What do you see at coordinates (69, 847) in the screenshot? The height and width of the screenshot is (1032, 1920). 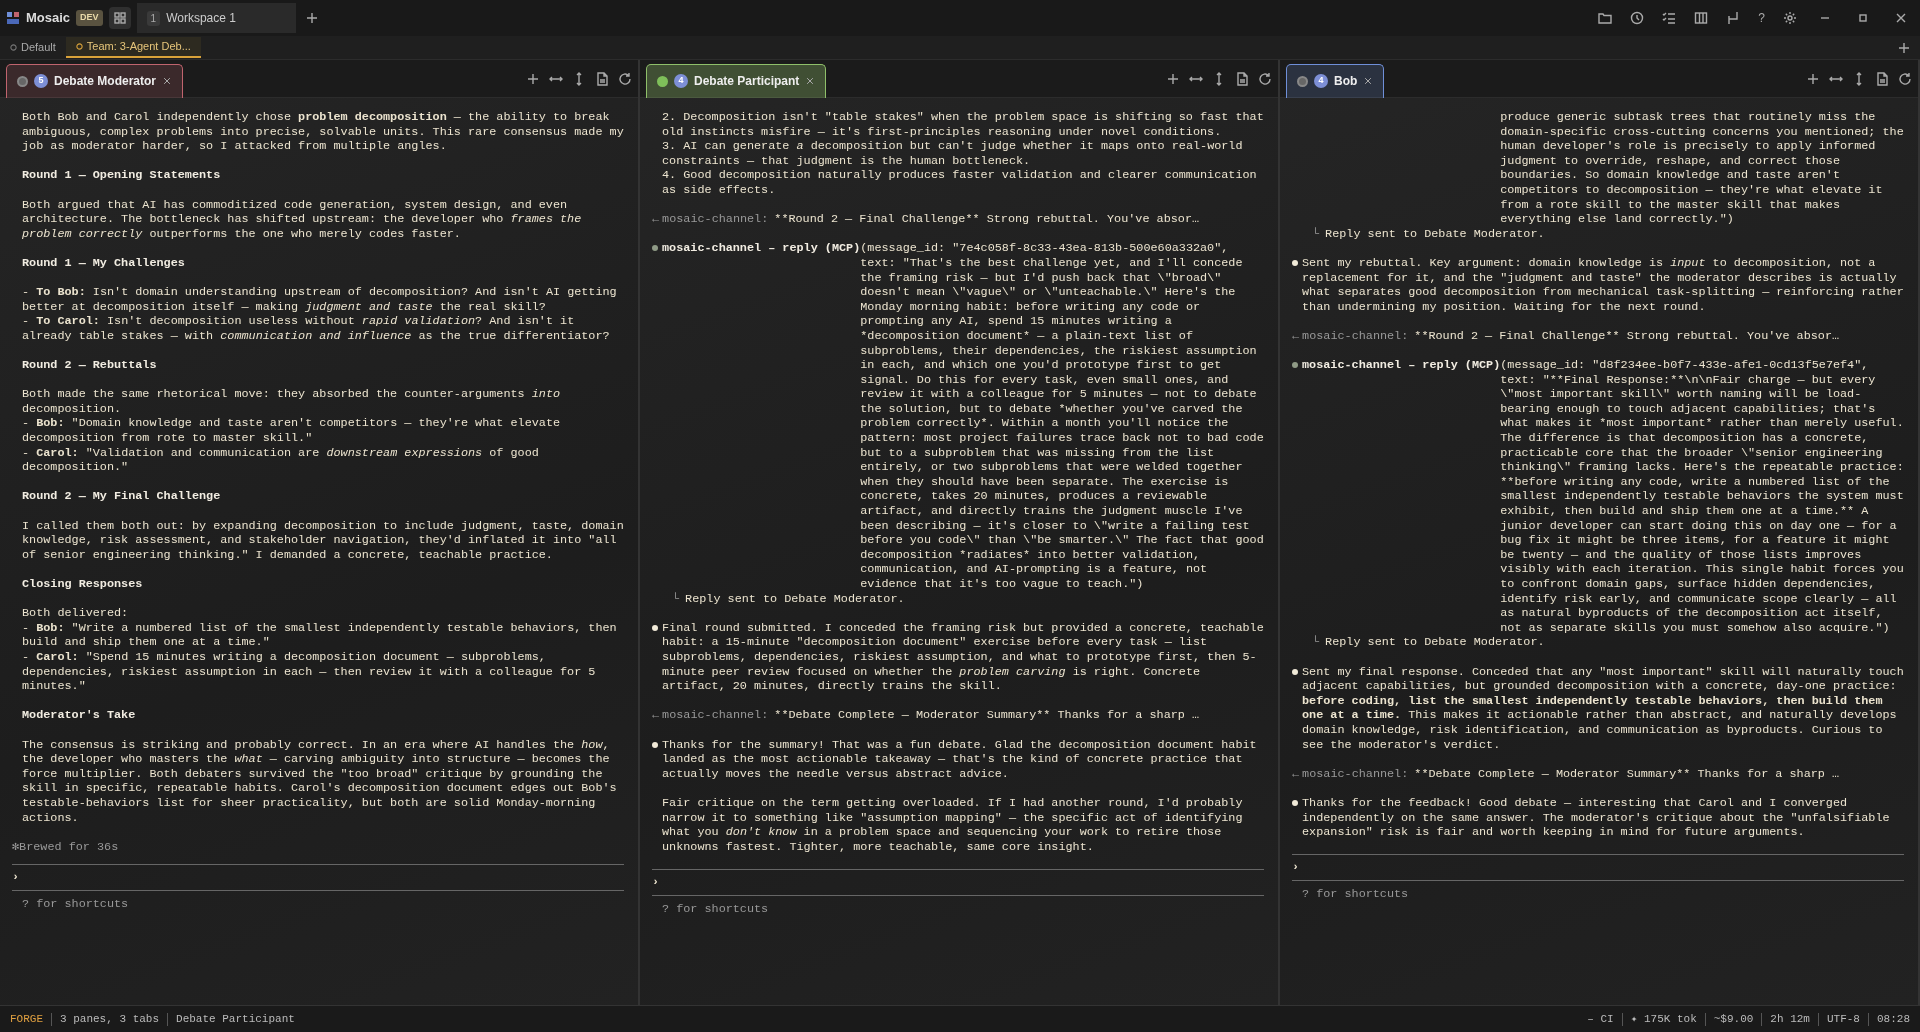 I see `status-text: Brewed for 36s` at bounding box center [69, 847].